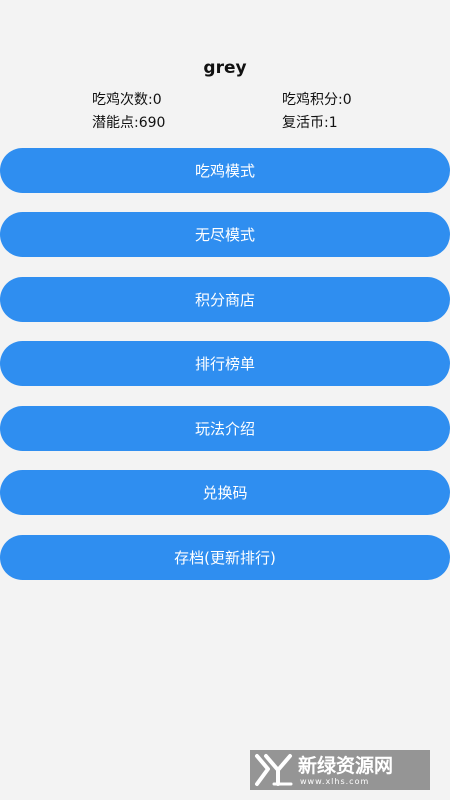 Image resolution: width=450 pixels, height=800 pixels. What do you see at coordinates (317, 100) in the screenshot?
I see `chicken-points-stat: 吃鸡积分:0` at bounding box center [317, 100].